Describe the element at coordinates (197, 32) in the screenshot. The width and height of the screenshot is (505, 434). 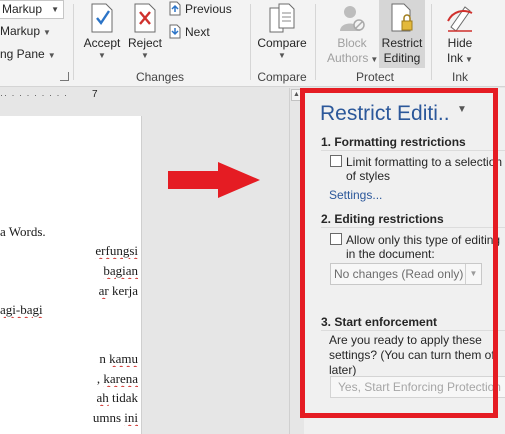
I see `next-label: Next` at that location.